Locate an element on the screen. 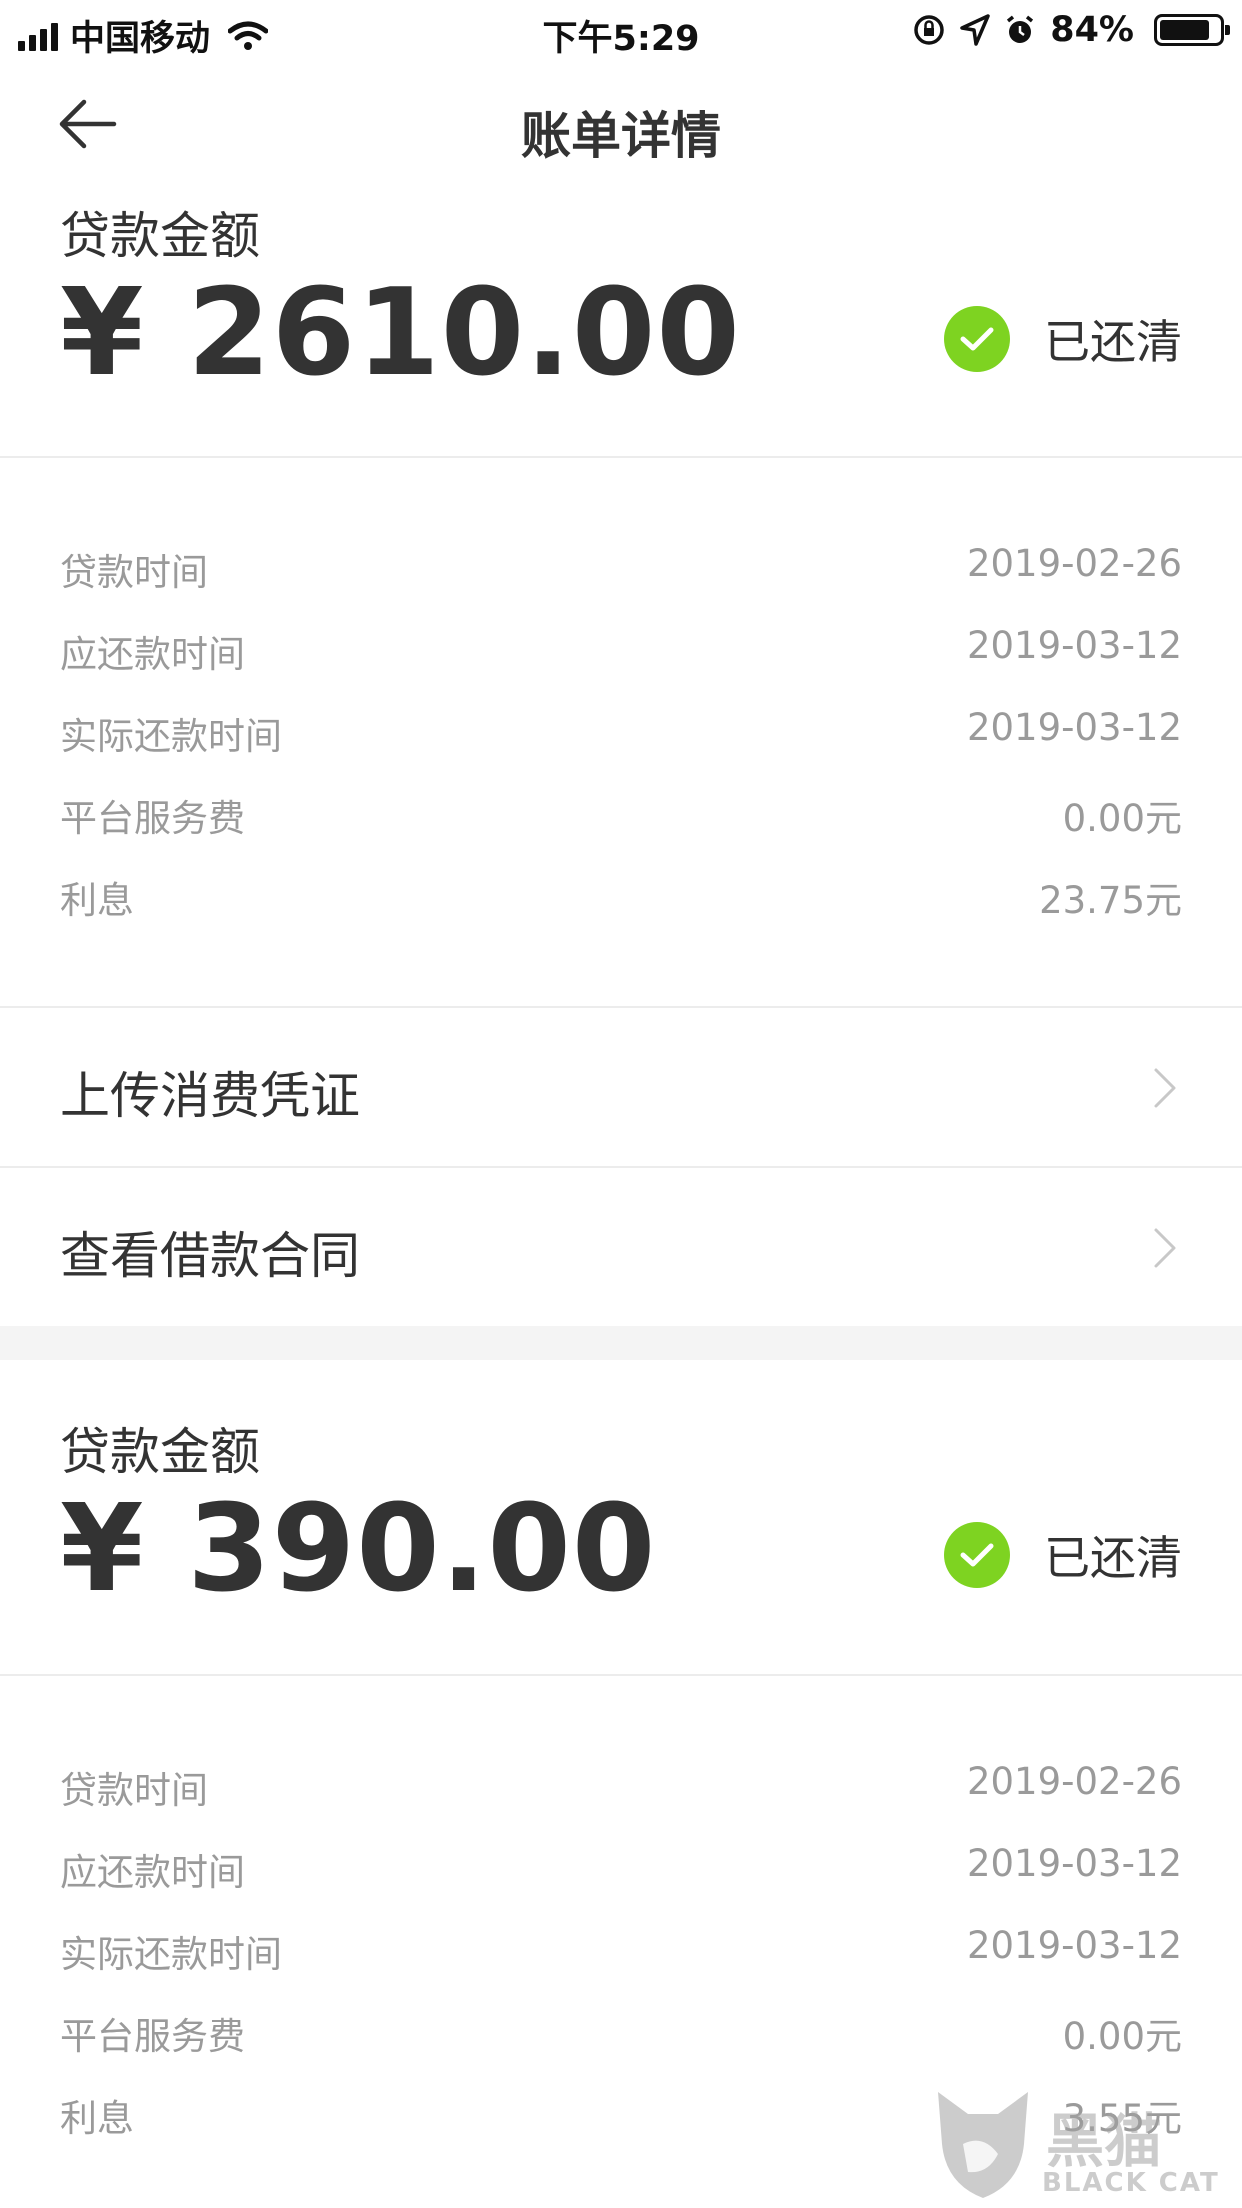 This screenshot has width=1242, height=2208. view-contract-label: 查看借款合同 is located at coordinates (210, 1256).